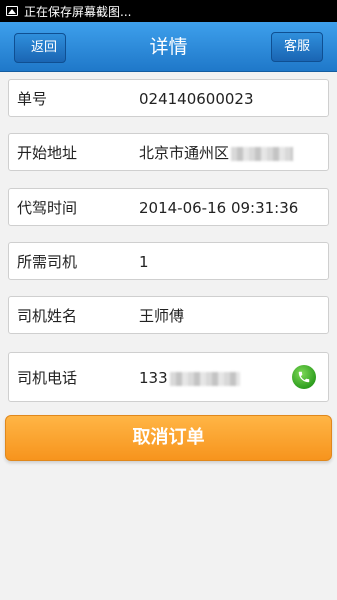 The width and height of the screenshot is (337, 600). I want to click on driver-name-value: 王师傅, so click(162, 316).